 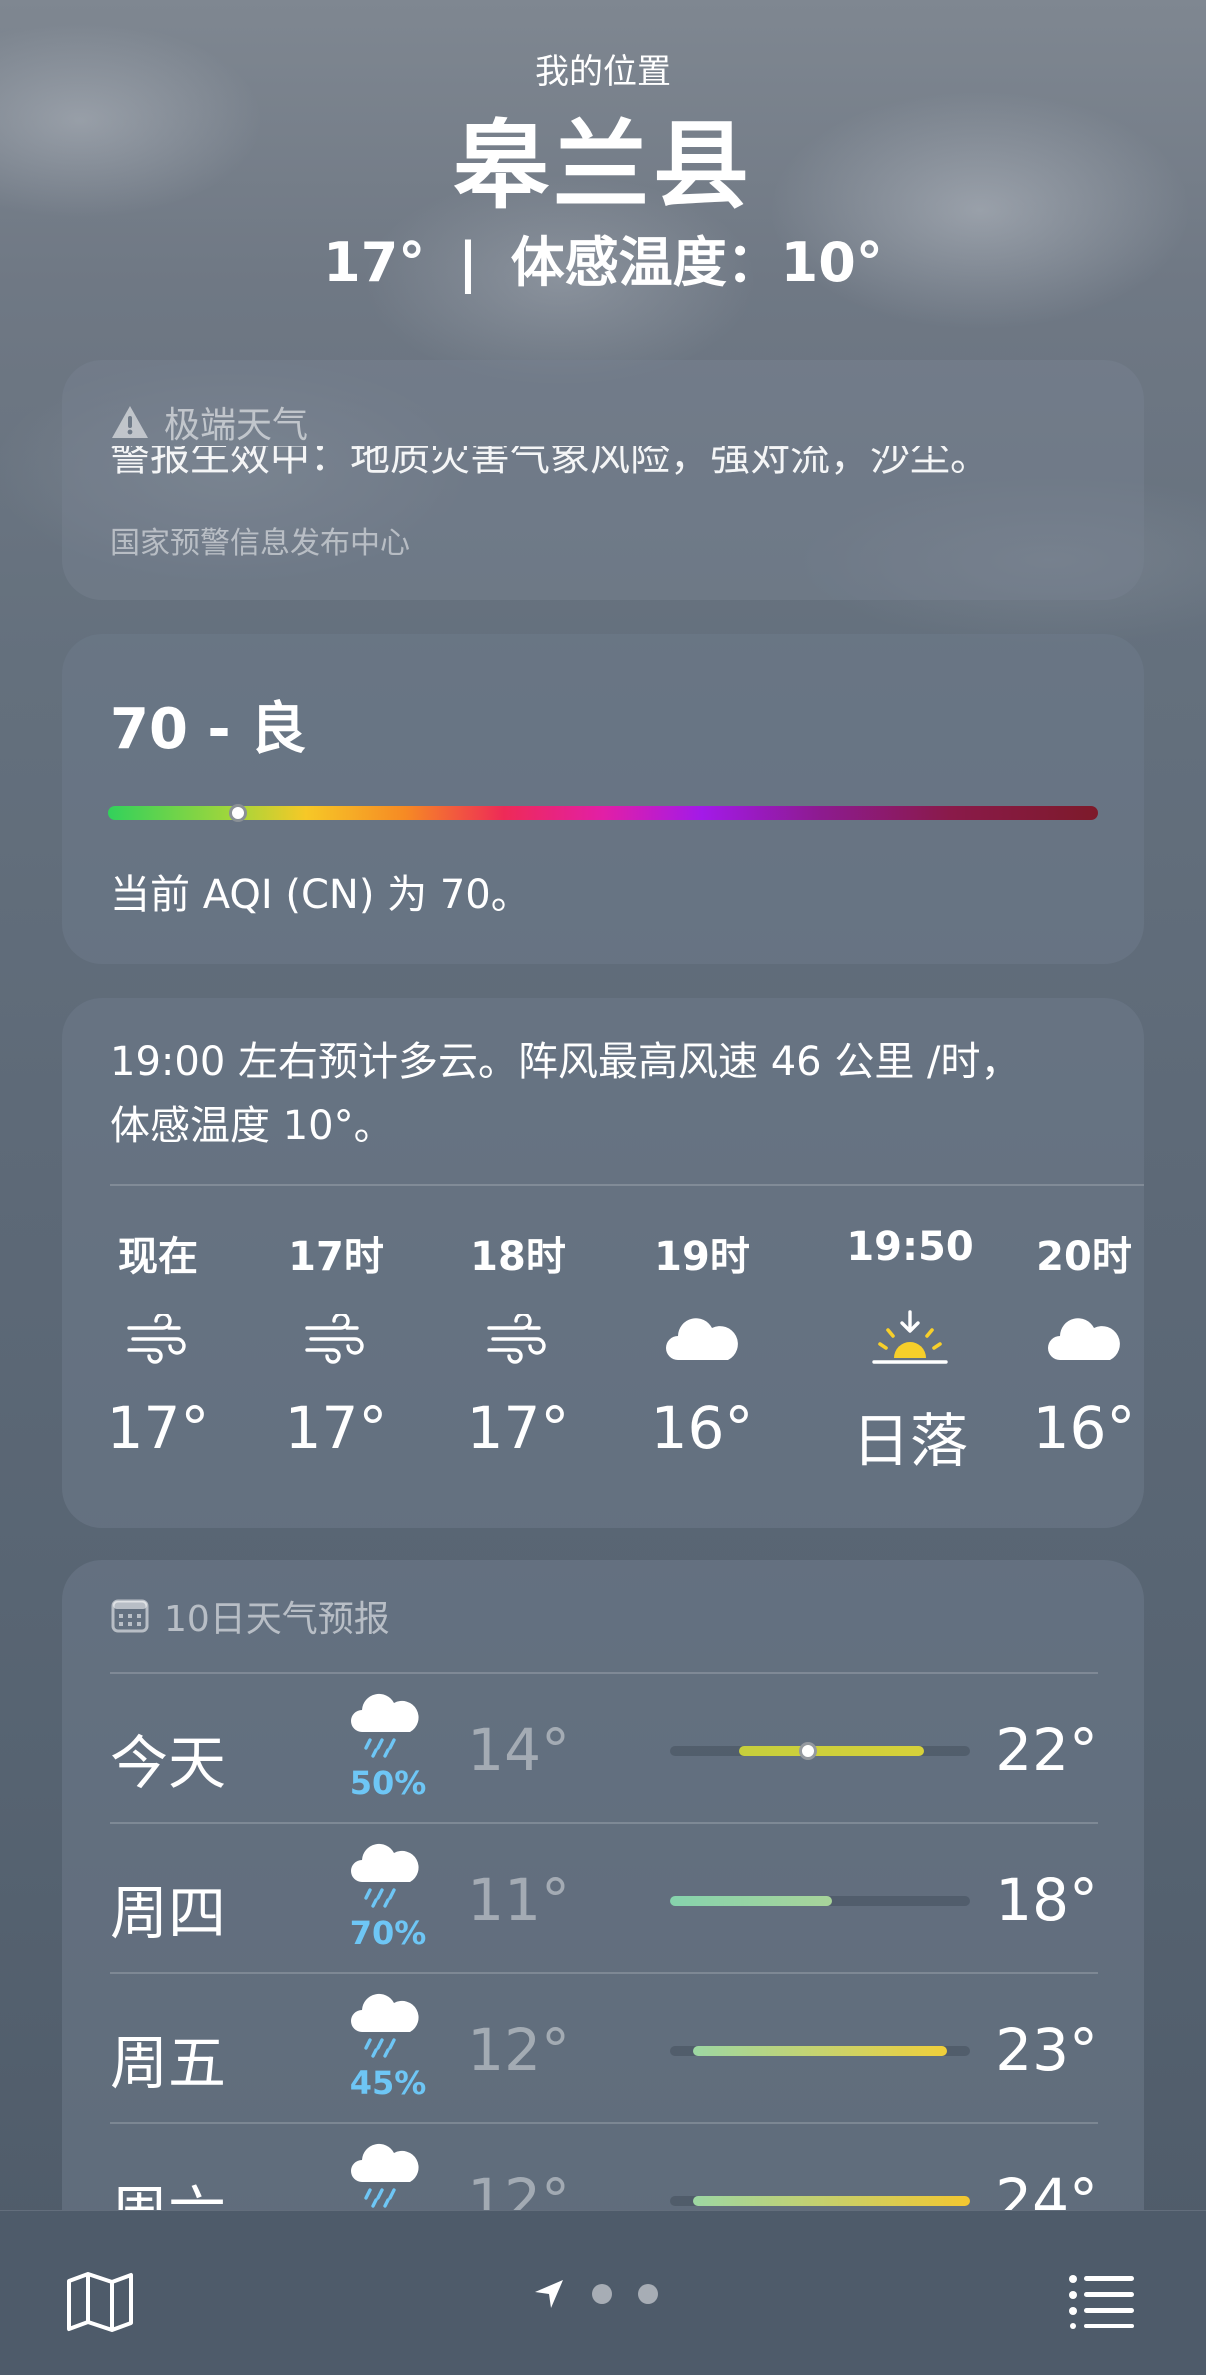 What do you see at coordinates (549, 2294) in the screenshot?
I see `location-arrow-icon` at bounding box center [549, 2294].